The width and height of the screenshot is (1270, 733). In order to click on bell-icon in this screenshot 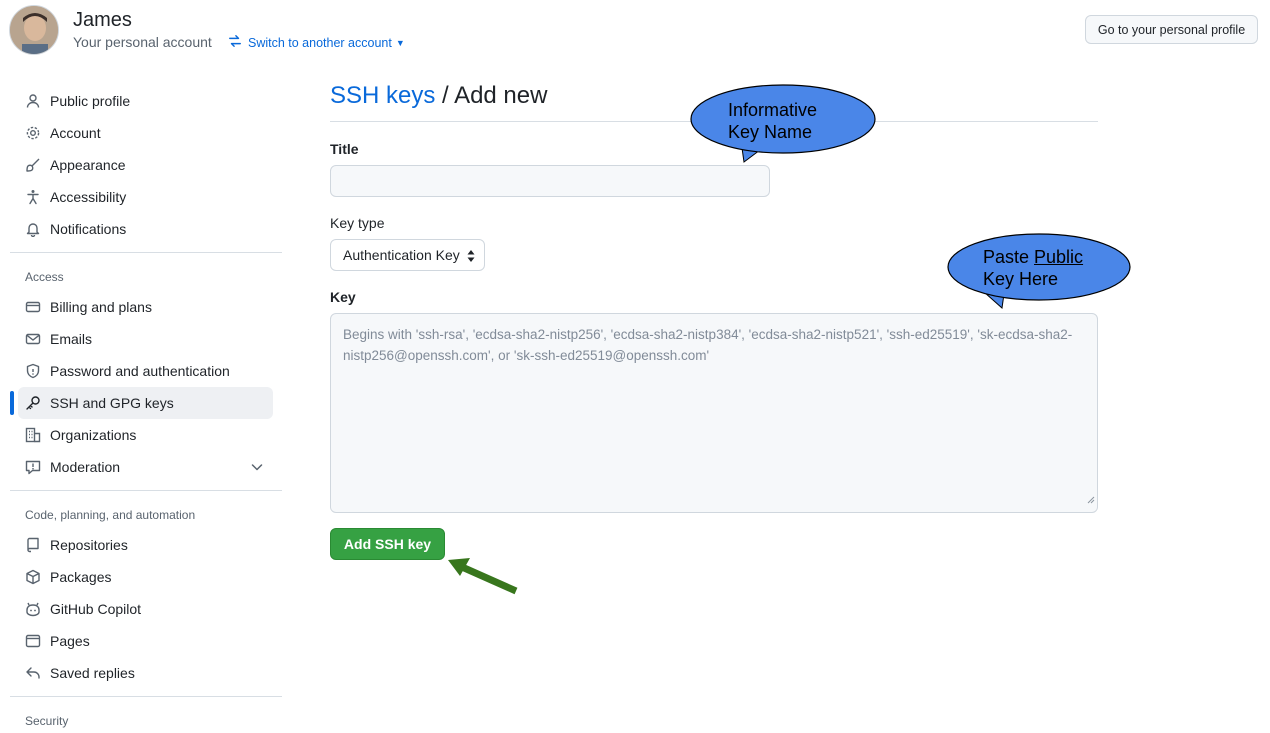, I will do `click(33, 229)`.